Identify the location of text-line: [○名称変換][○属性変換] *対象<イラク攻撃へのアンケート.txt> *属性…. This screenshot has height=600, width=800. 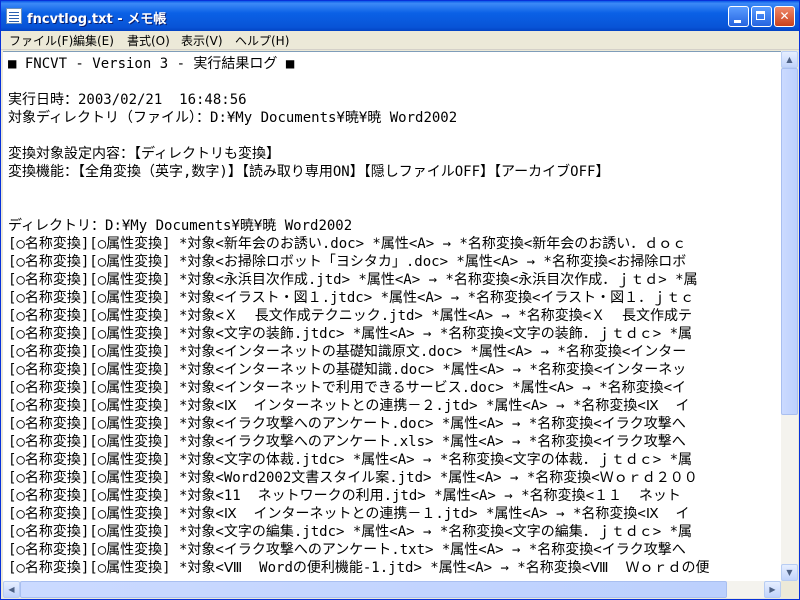
(347, 550).